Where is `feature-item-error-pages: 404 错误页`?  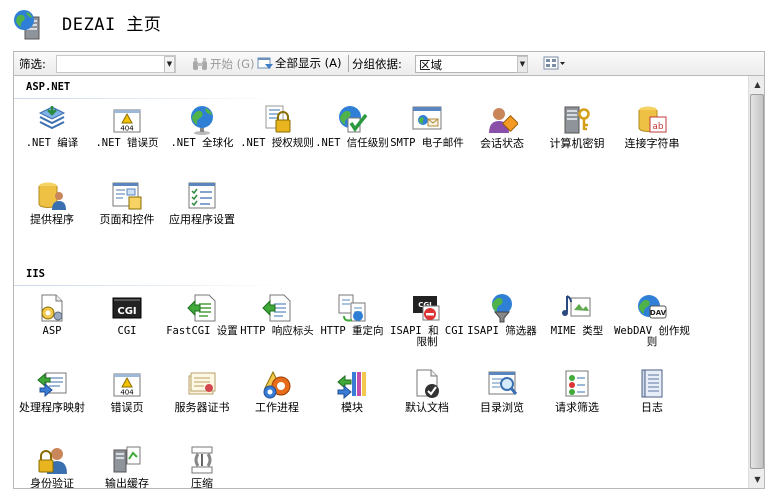 feature-item-error-pages: 404 错误页 is located at coordinates (127, 404).